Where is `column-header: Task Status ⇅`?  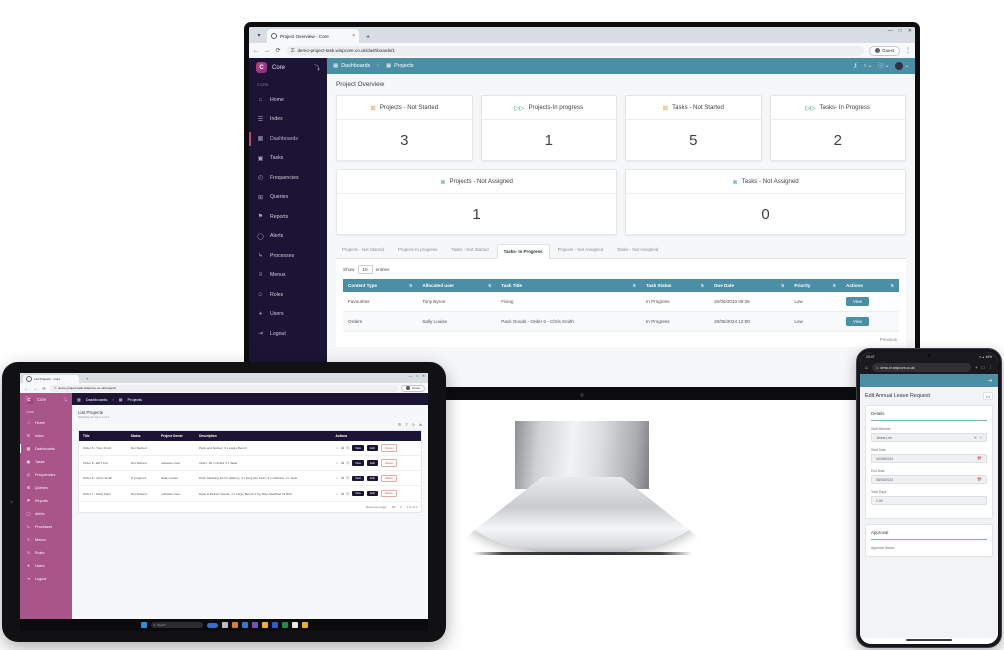 column-header: Task Status ⇅ is located at coordinates (675, 285).